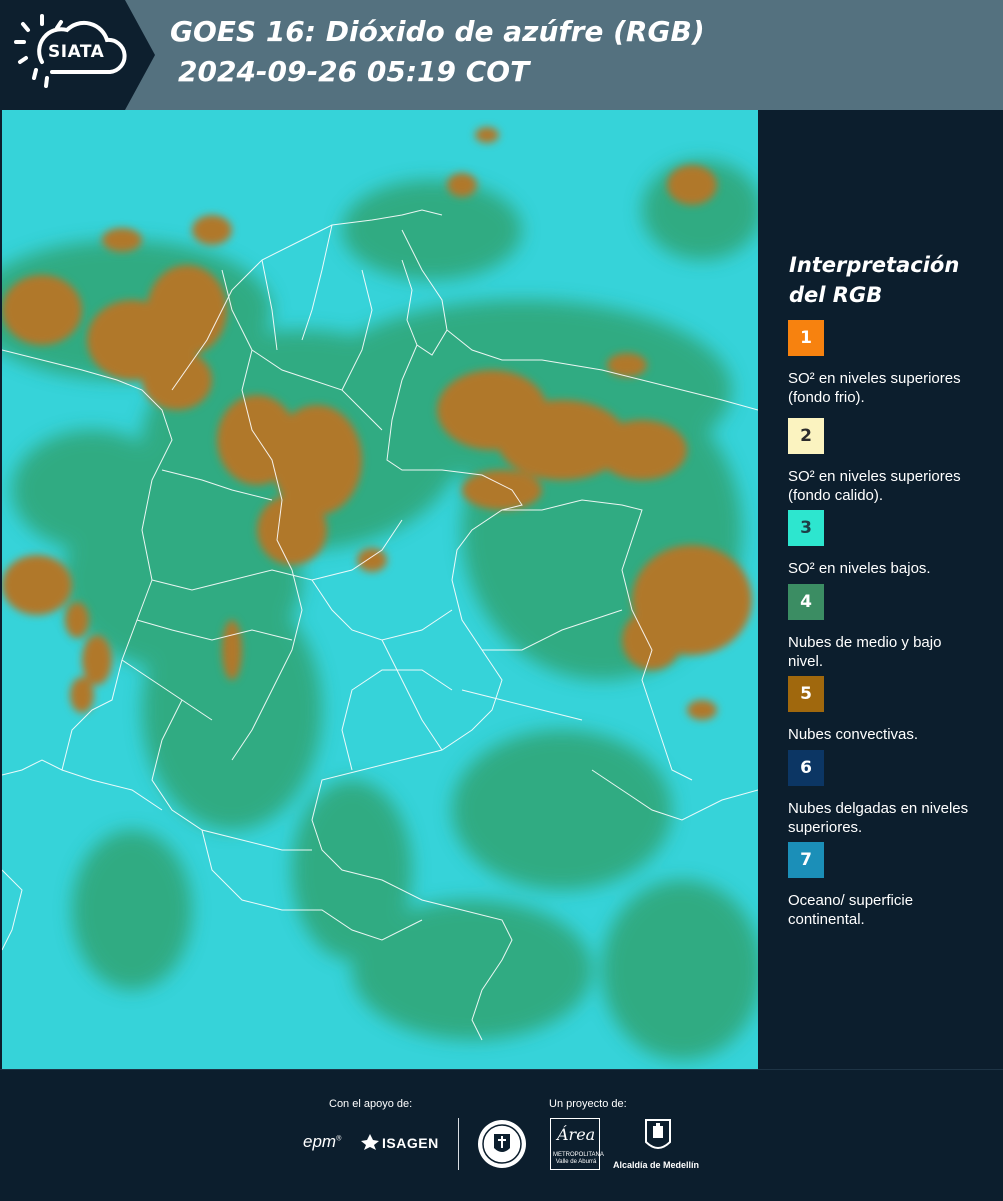 The height and width of the screenshot is (1201, 1003). I want to click on isagen-logo: ISAGEN, so click(410, 1143).